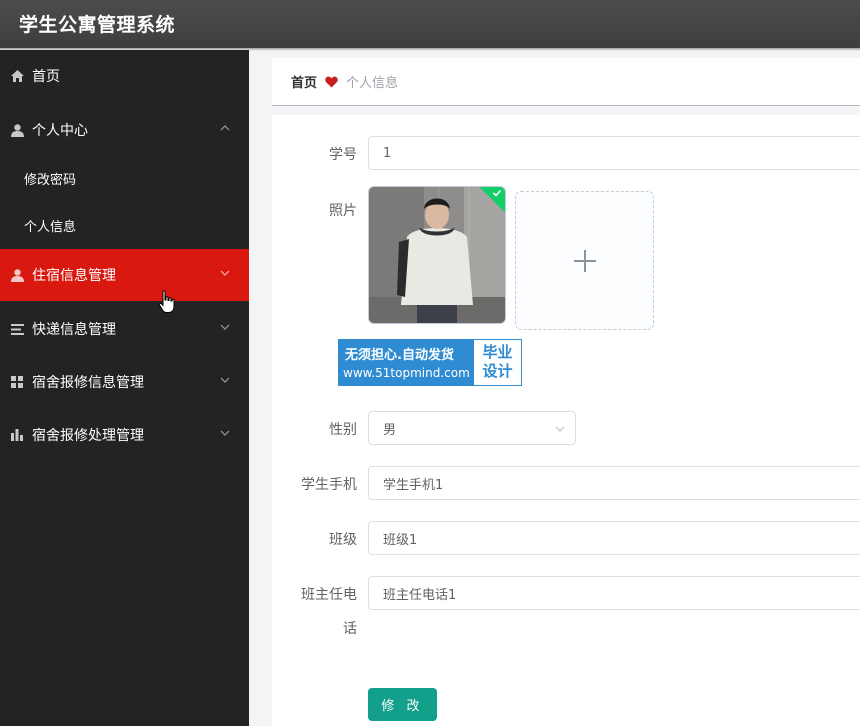  What do you see at coordinates (88, 436) in the screenshot?
I see `sidebar-item-label: 宿舍报修处理管理` at bounding box center [88, 436].